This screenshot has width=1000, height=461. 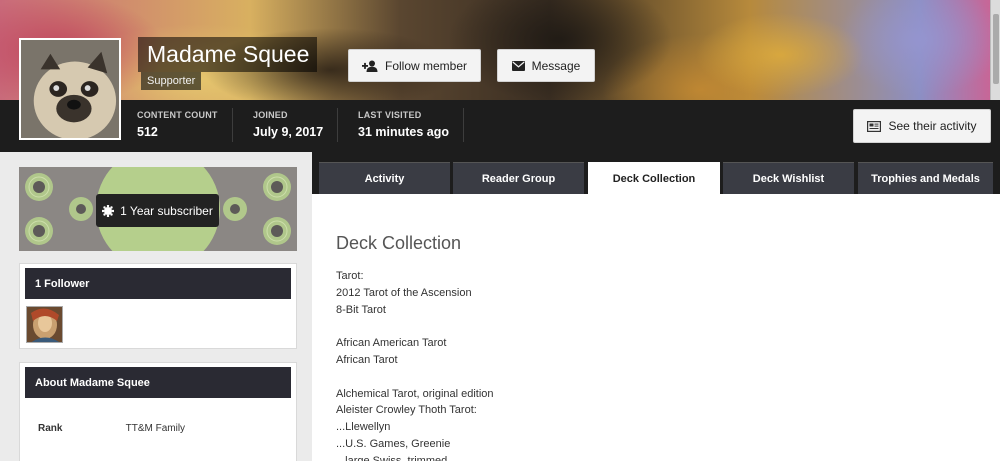 I want to click on stat-value: 31 minutes ago, so click(x=403, y=132).